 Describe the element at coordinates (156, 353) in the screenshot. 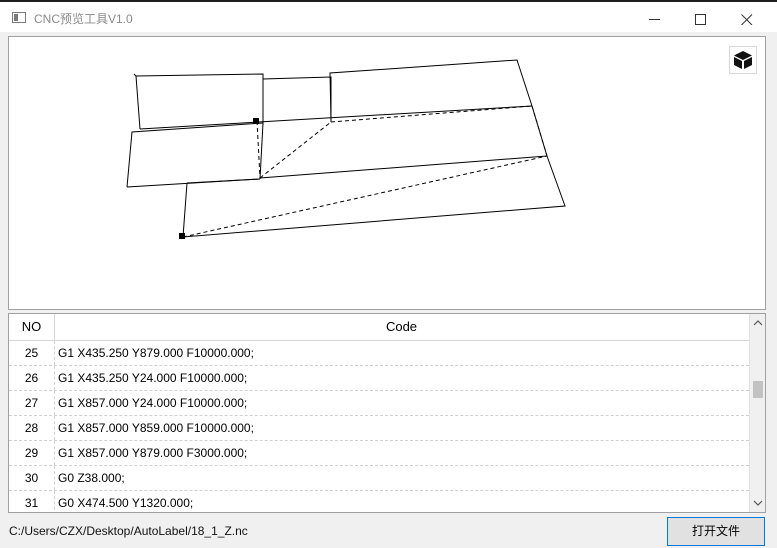

I see `row-code: G1 X435.250 Y879.000 F10000.000;` at that location.